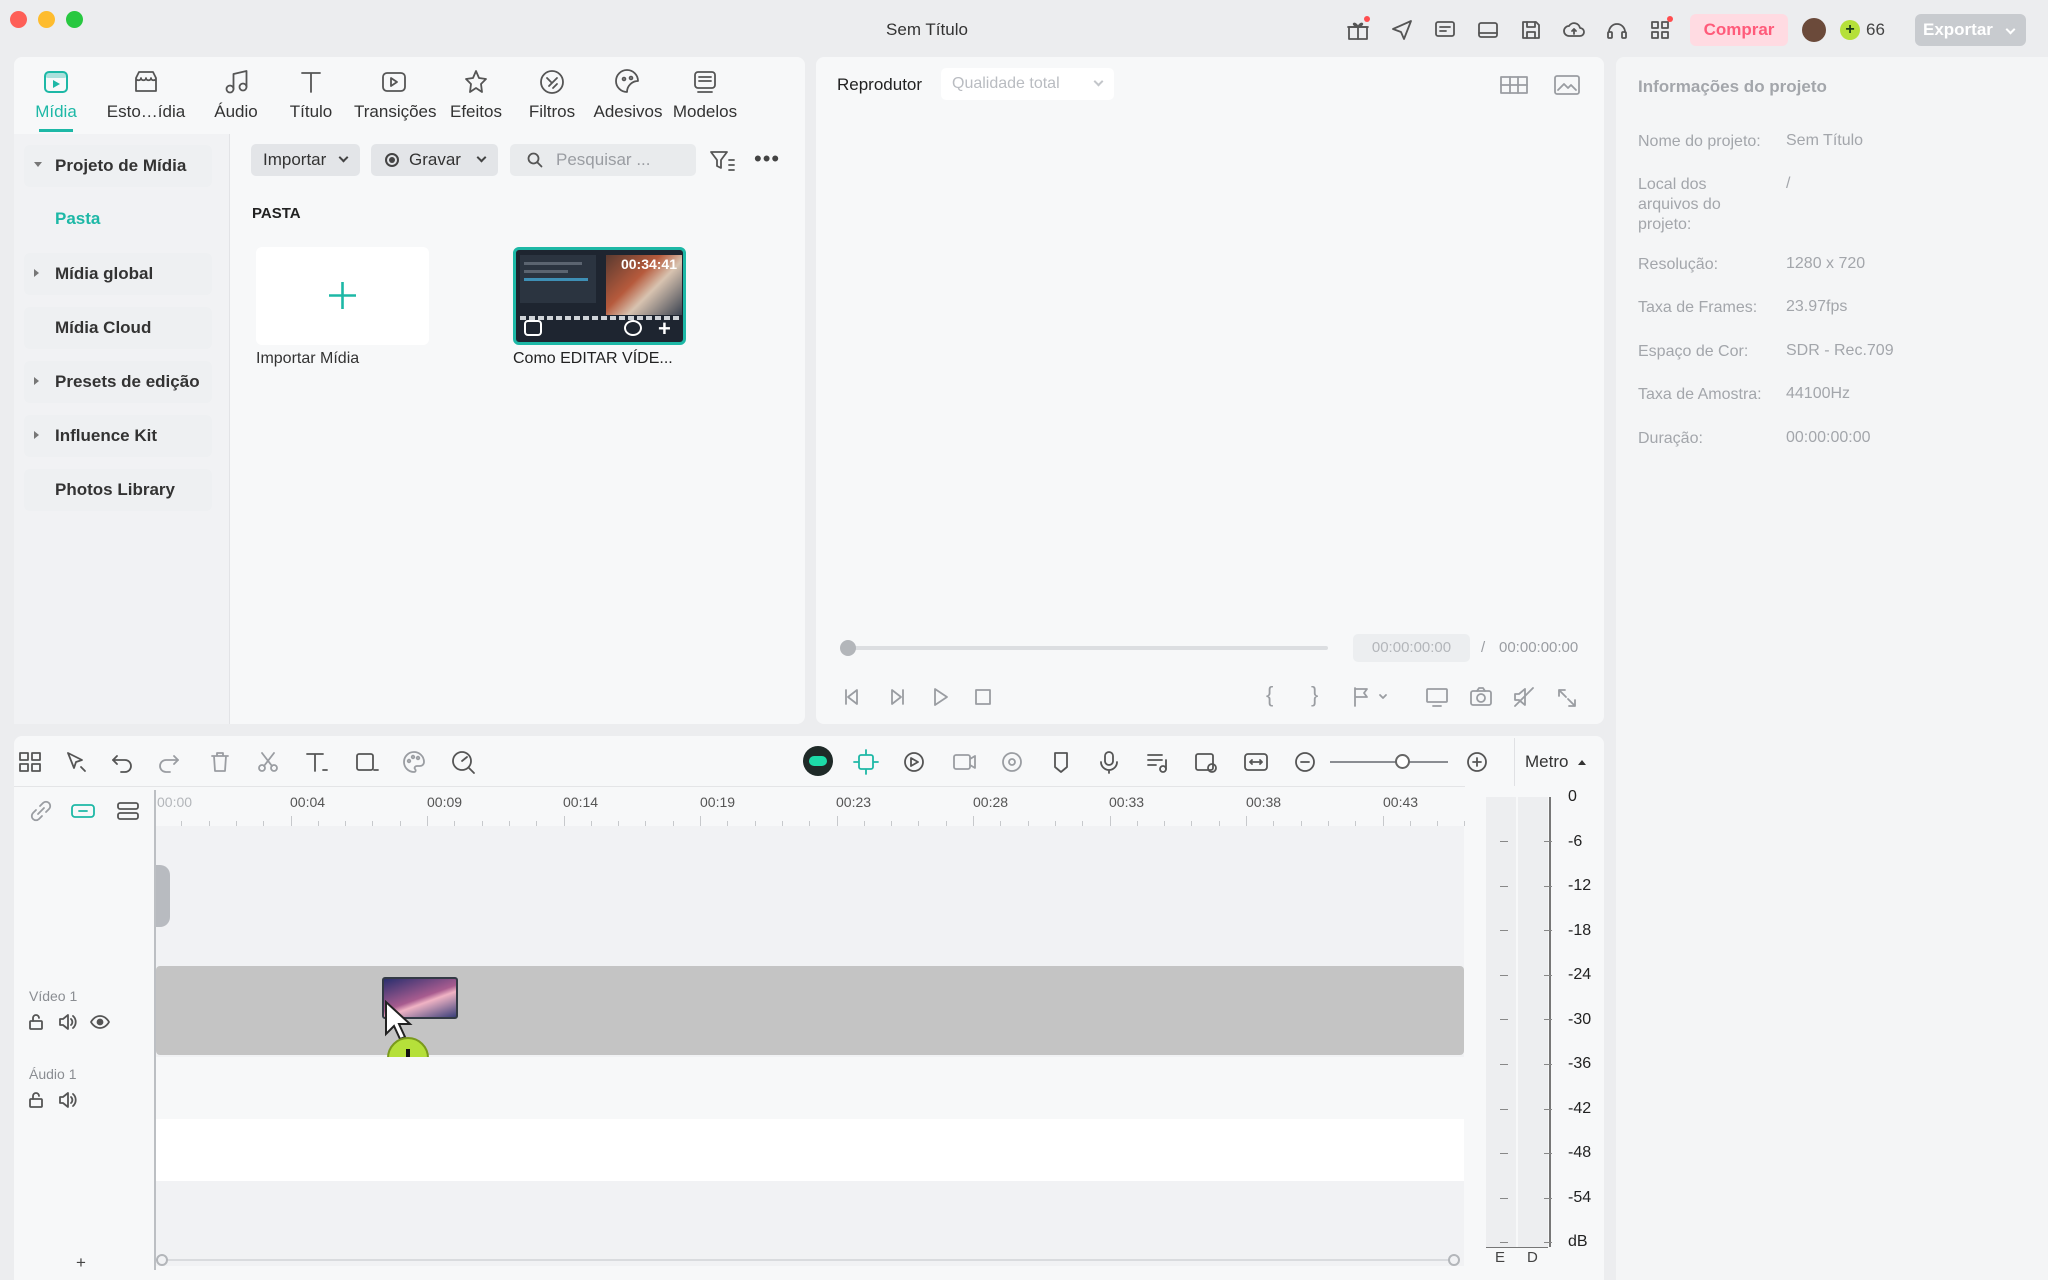 This screenshot has width=2048, height=1280. I want to click on import-button: Importar, so click(305, 160).